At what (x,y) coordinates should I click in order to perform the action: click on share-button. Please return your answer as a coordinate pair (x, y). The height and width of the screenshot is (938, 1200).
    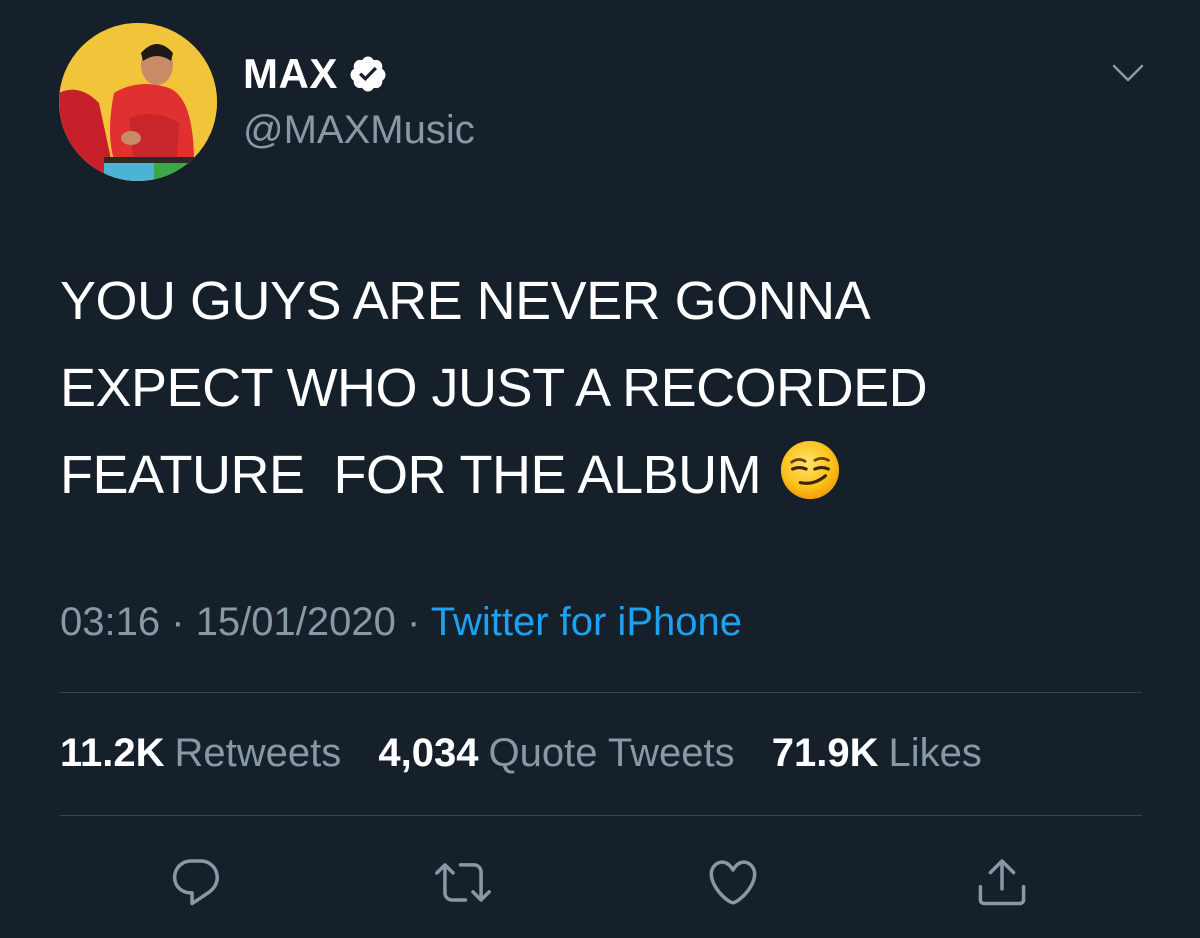
    Looking at the image, I should click on (1002, 882).